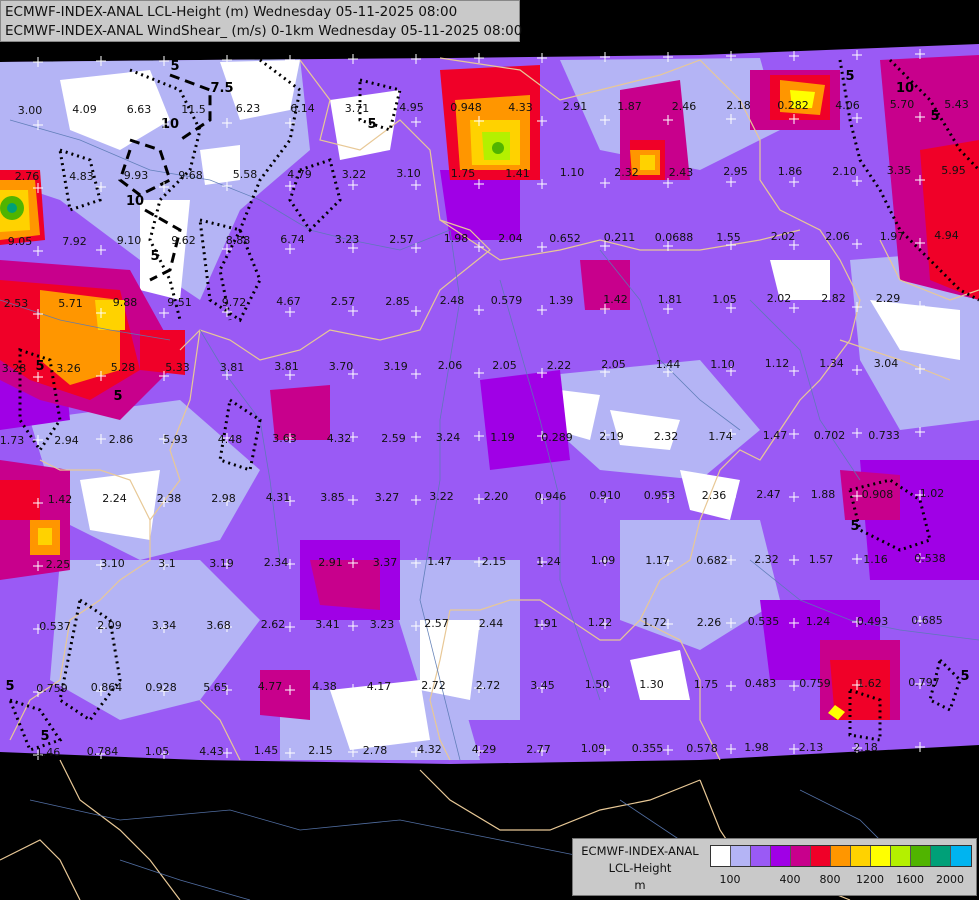 The width and height of the screenshot is (979, 900). I want to click on legend-tick-label: 1200, so click(870, 879).